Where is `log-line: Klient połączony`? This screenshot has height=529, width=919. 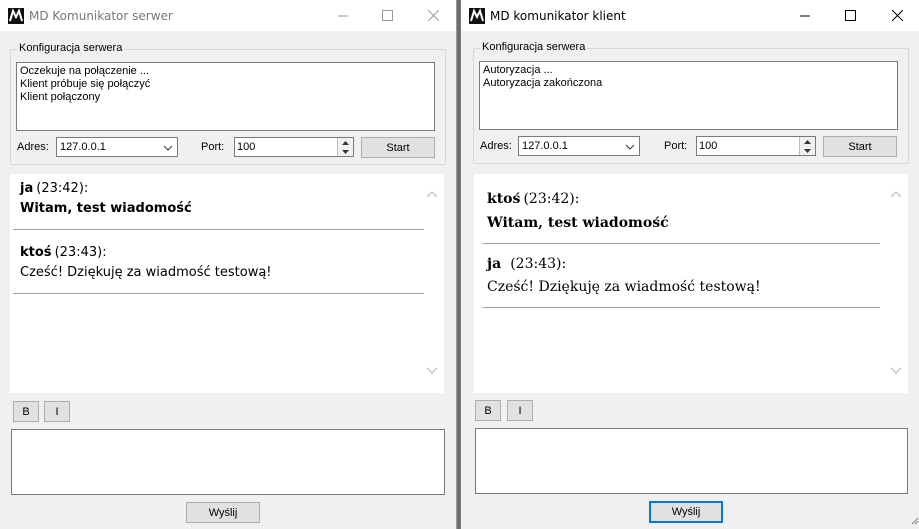 log-line: Klient połączony is located at coordinates (60, 97).